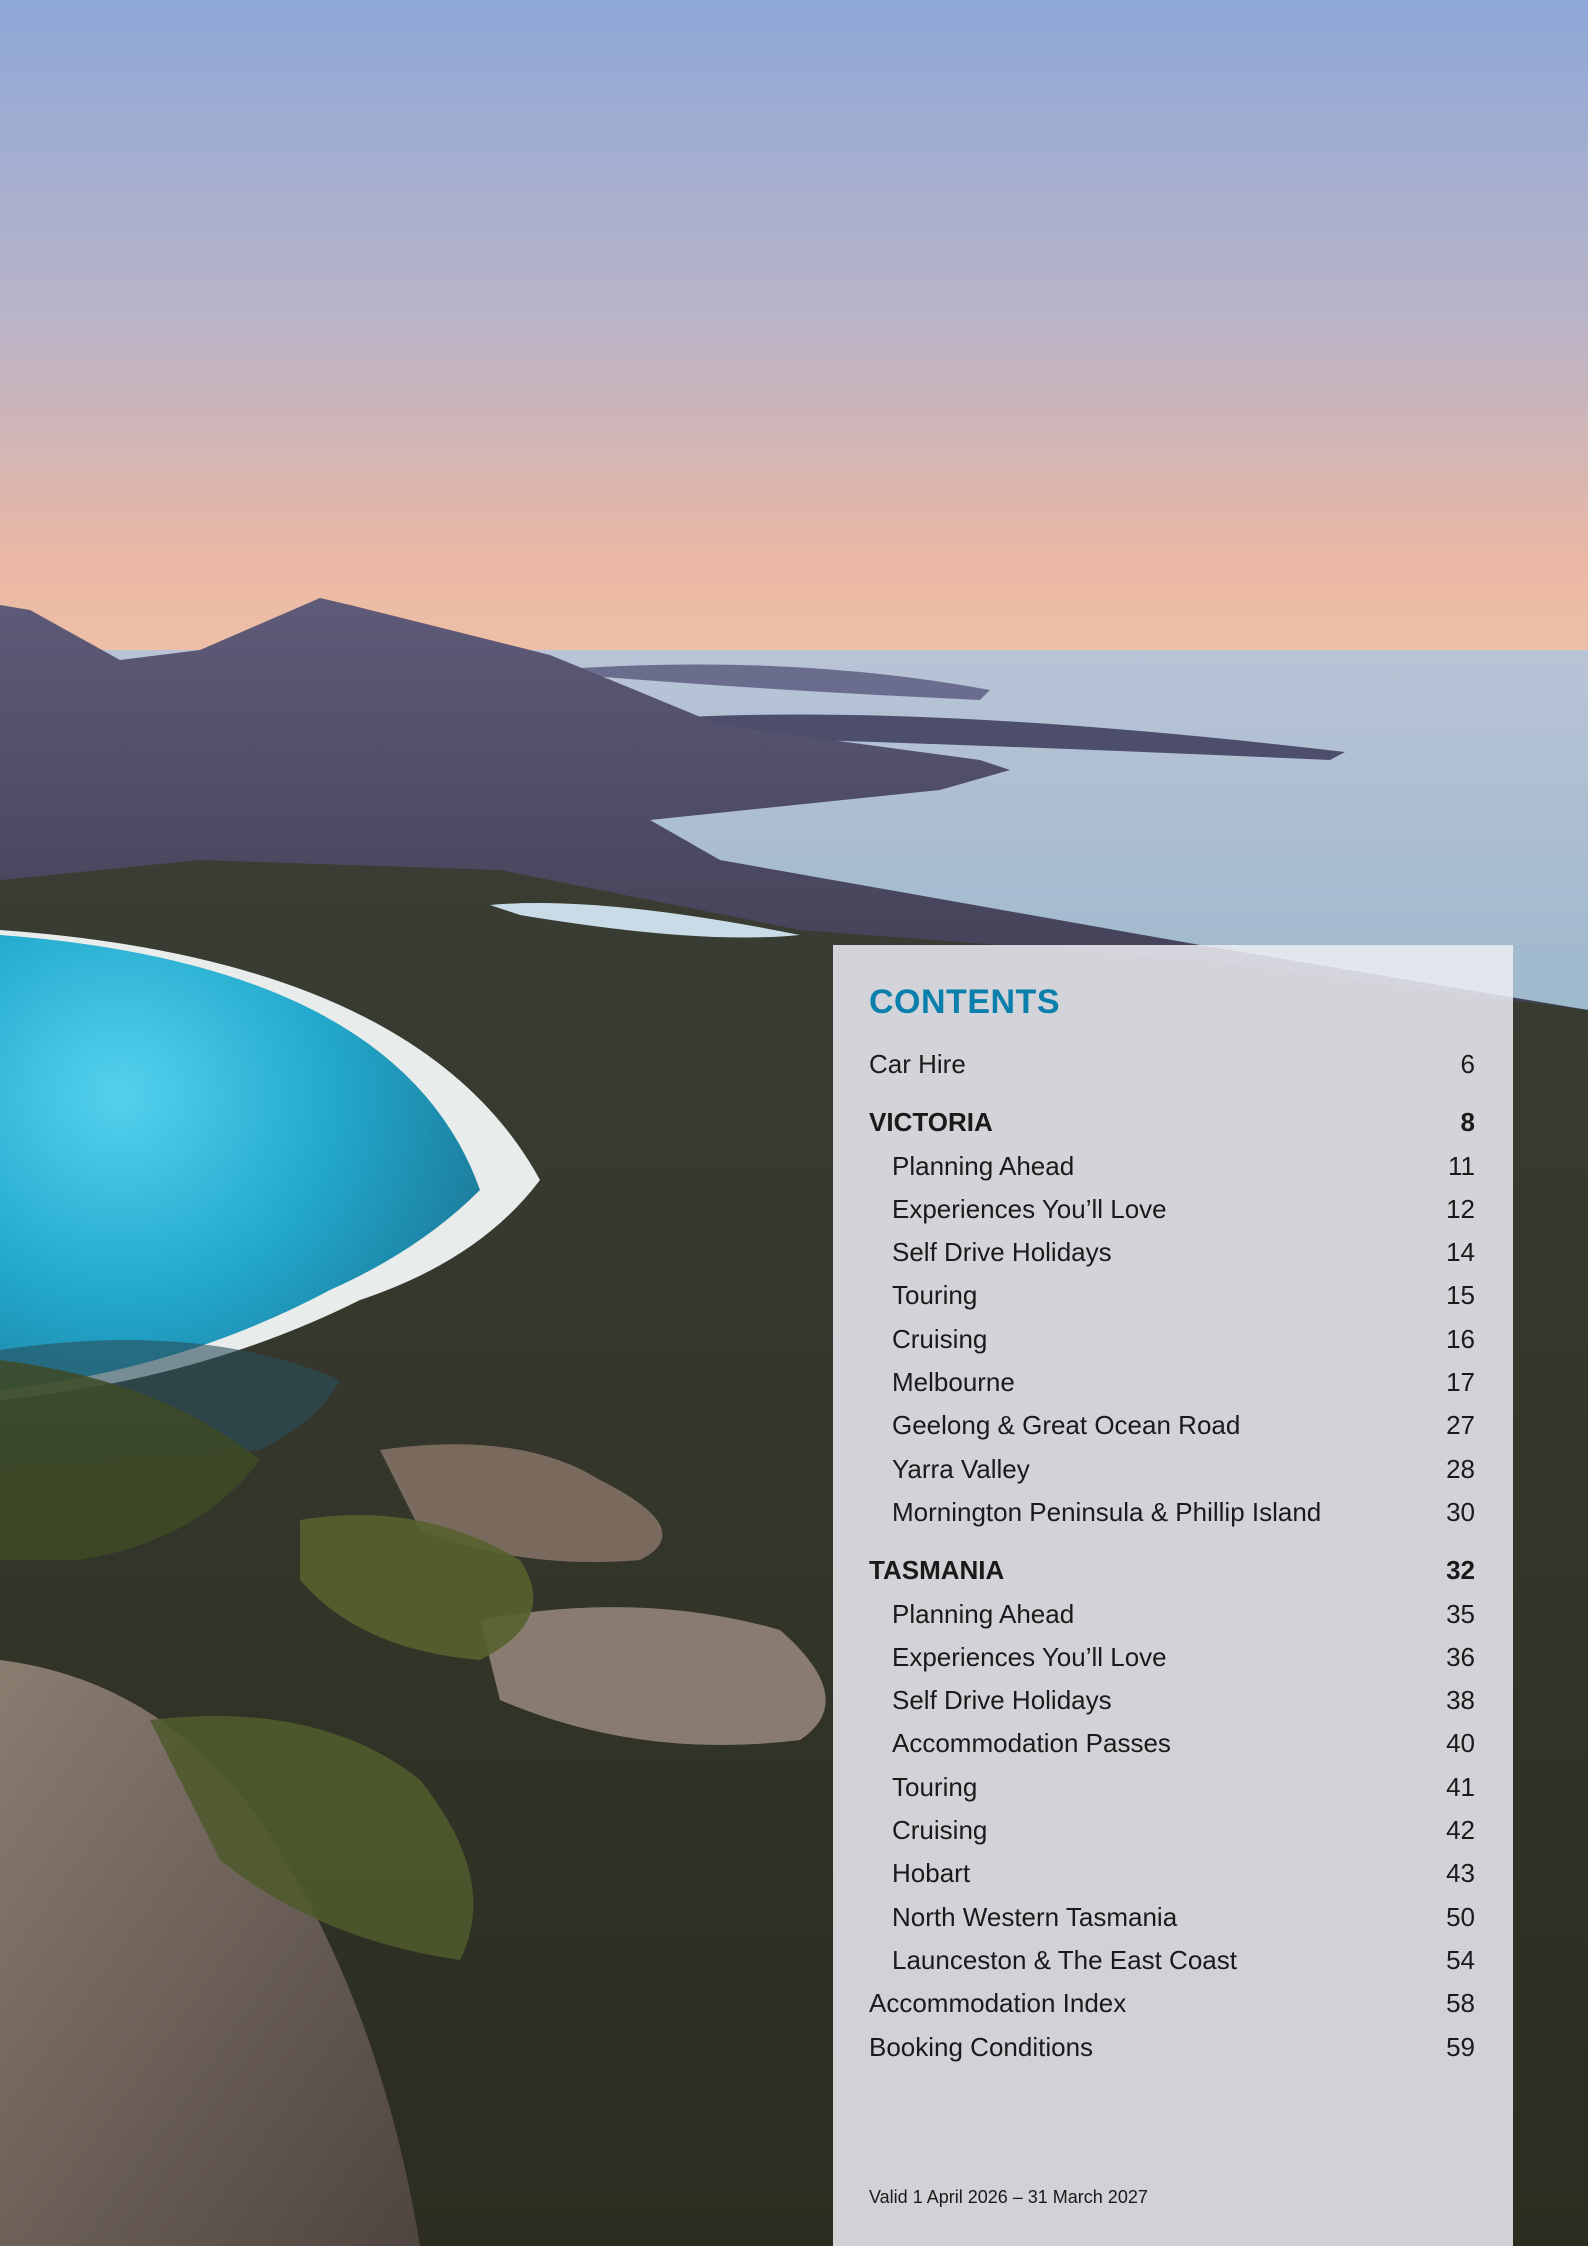 The height and width of the screenshot is (2246, 1588). What do you see at coordinates (937, 1570) in the screenshot?
I see `toc-entry-title: TASMANIA` at bounding box center [937, 1570].